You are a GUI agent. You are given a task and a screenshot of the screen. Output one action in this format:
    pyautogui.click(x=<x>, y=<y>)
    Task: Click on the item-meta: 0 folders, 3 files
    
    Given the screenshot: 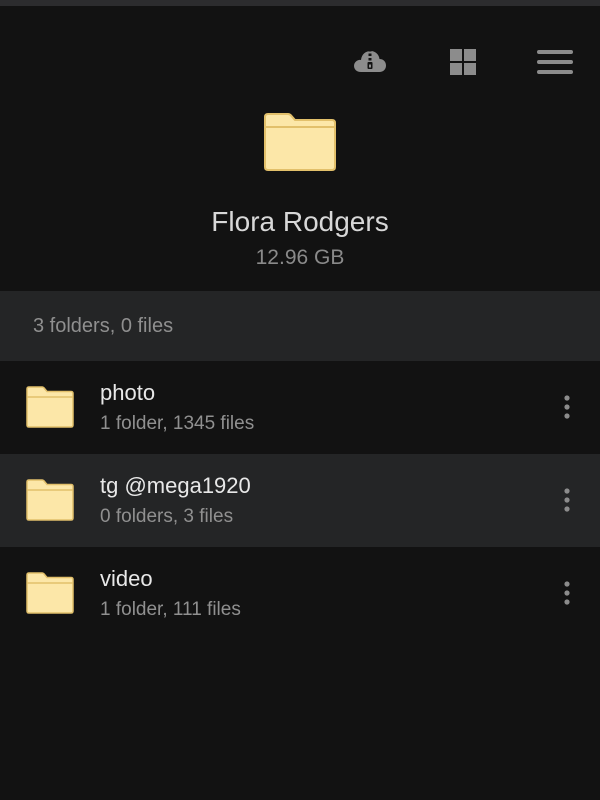 What is the action you would take?
    pyautogui.click(x=167, y=516)
    